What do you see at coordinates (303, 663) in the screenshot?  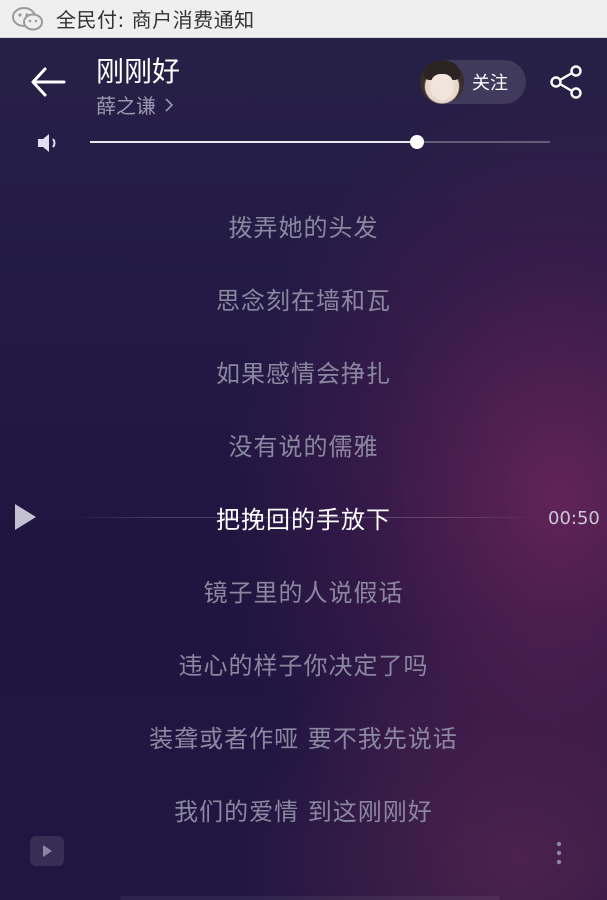 I see `lyric-line: 违心的样子你决定了吗` at bounding box center [303, 663].